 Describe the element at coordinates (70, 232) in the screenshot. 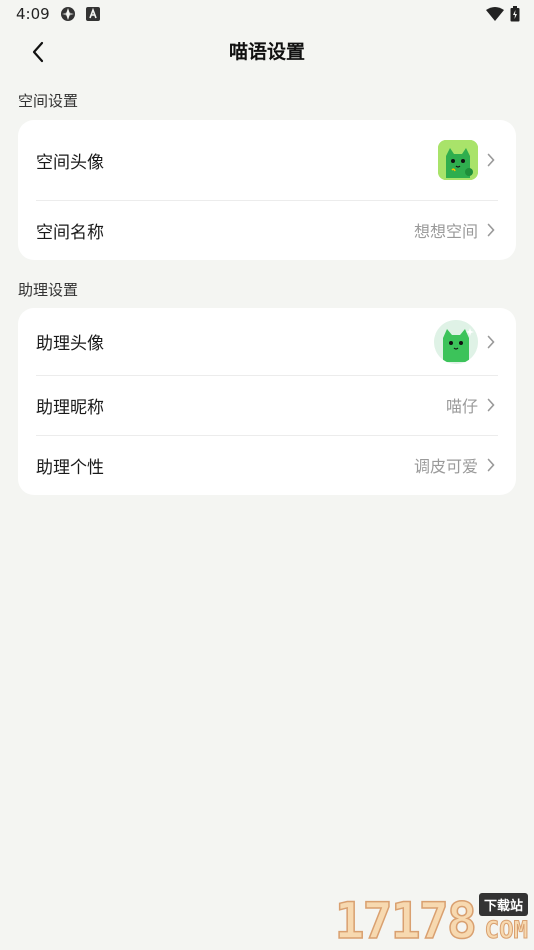

I see `space-name-label: 空间名称` at that location.